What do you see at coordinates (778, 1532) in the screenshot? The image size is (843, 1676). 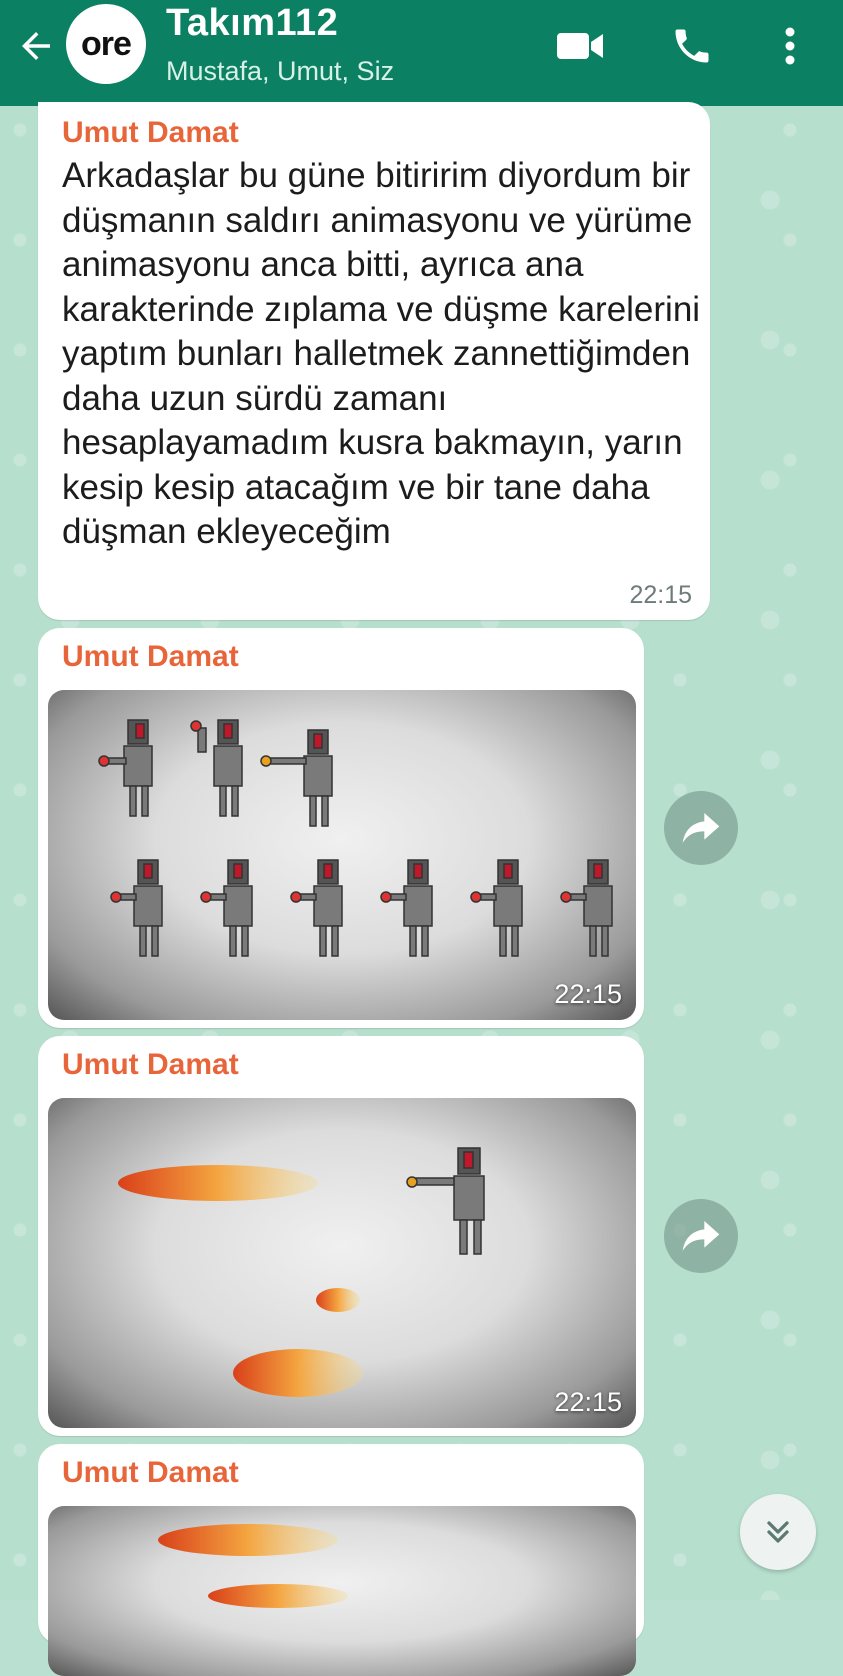 I see `double-chevron-down-icon` at bounding box center [778, 1532].